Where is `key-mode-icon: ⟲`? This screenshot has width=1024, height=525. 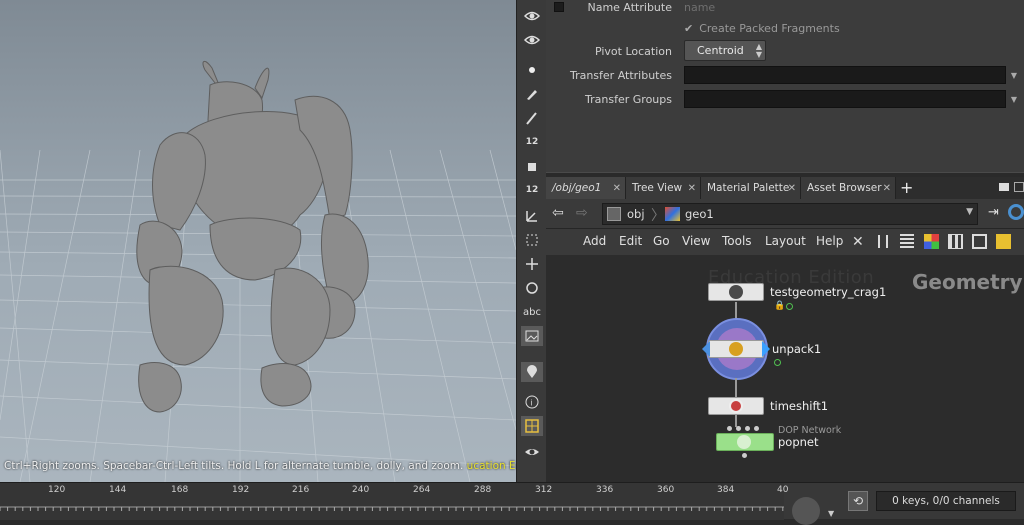 key-mode-icon: ⟲ is located at coordinates (858, 501).